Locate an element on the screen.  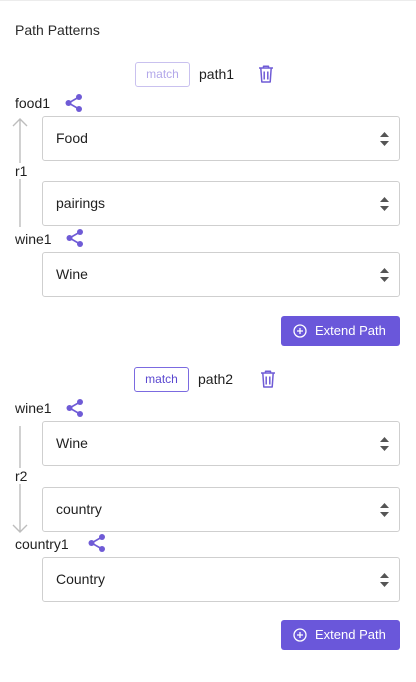
relation-label: r1 is located at coordinates (21, 171).